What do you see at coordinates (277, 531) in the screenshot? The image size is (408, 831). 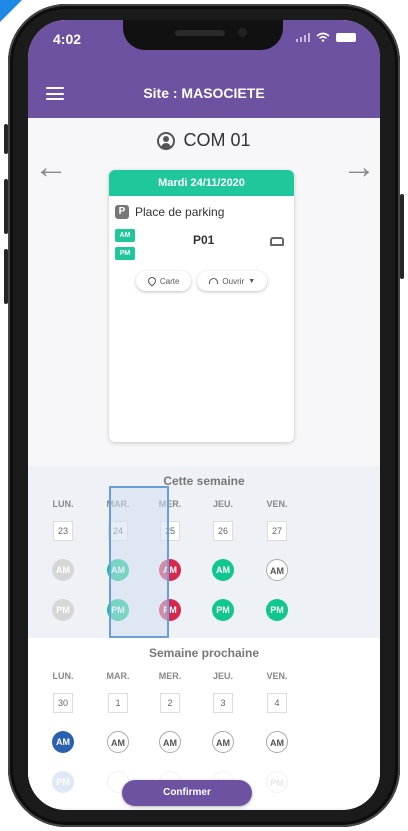 I see `this-week-date-box: 27` at bounding box center [277, 531].